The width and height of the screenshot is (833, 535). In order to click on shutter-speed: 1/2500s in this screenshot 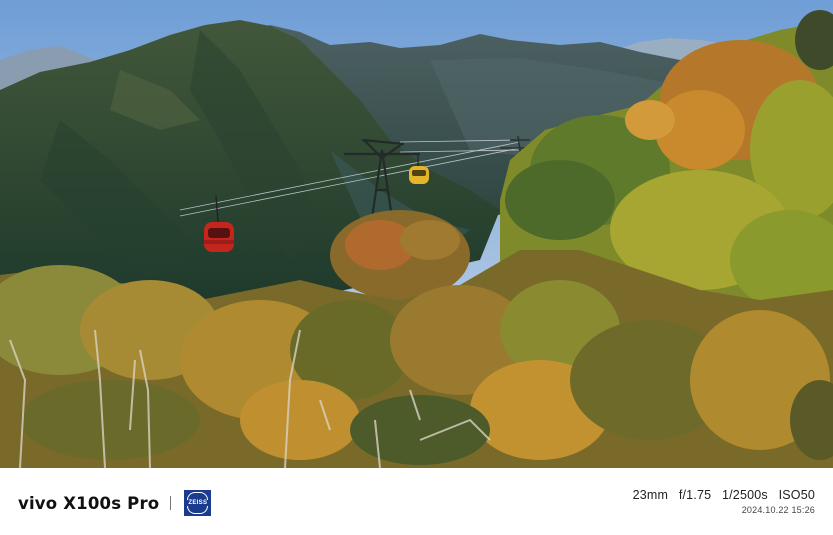, I will do `click(744, 495)`.